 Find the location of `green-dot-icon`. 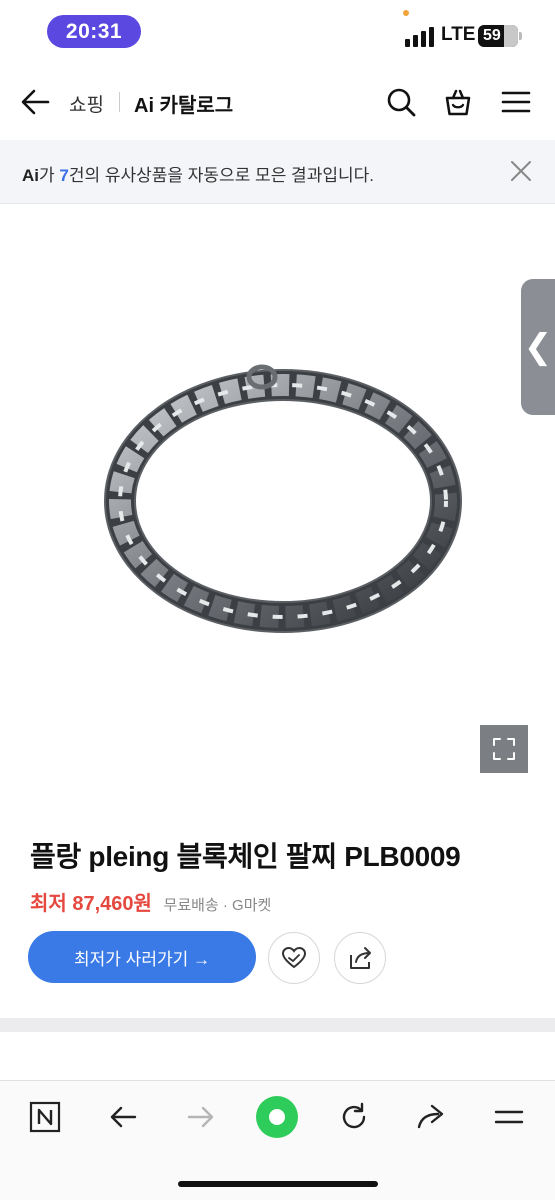

green-dot-icon is located at coordinates (277, 1117).